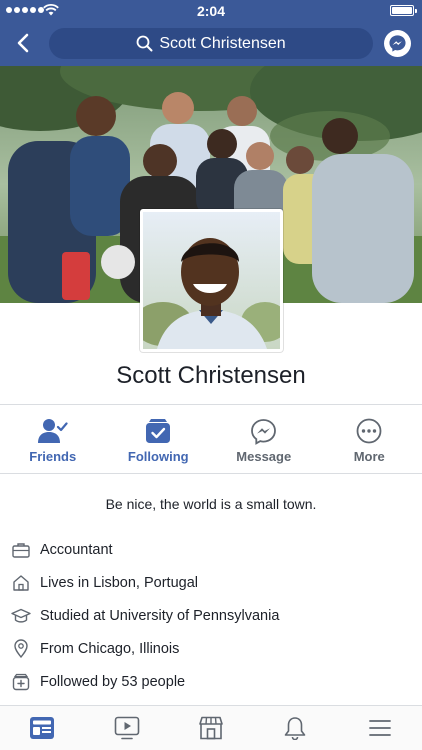 The width and height of the screenshot is (422, 750). I want to click on message-button: Message, so click(264, 439).